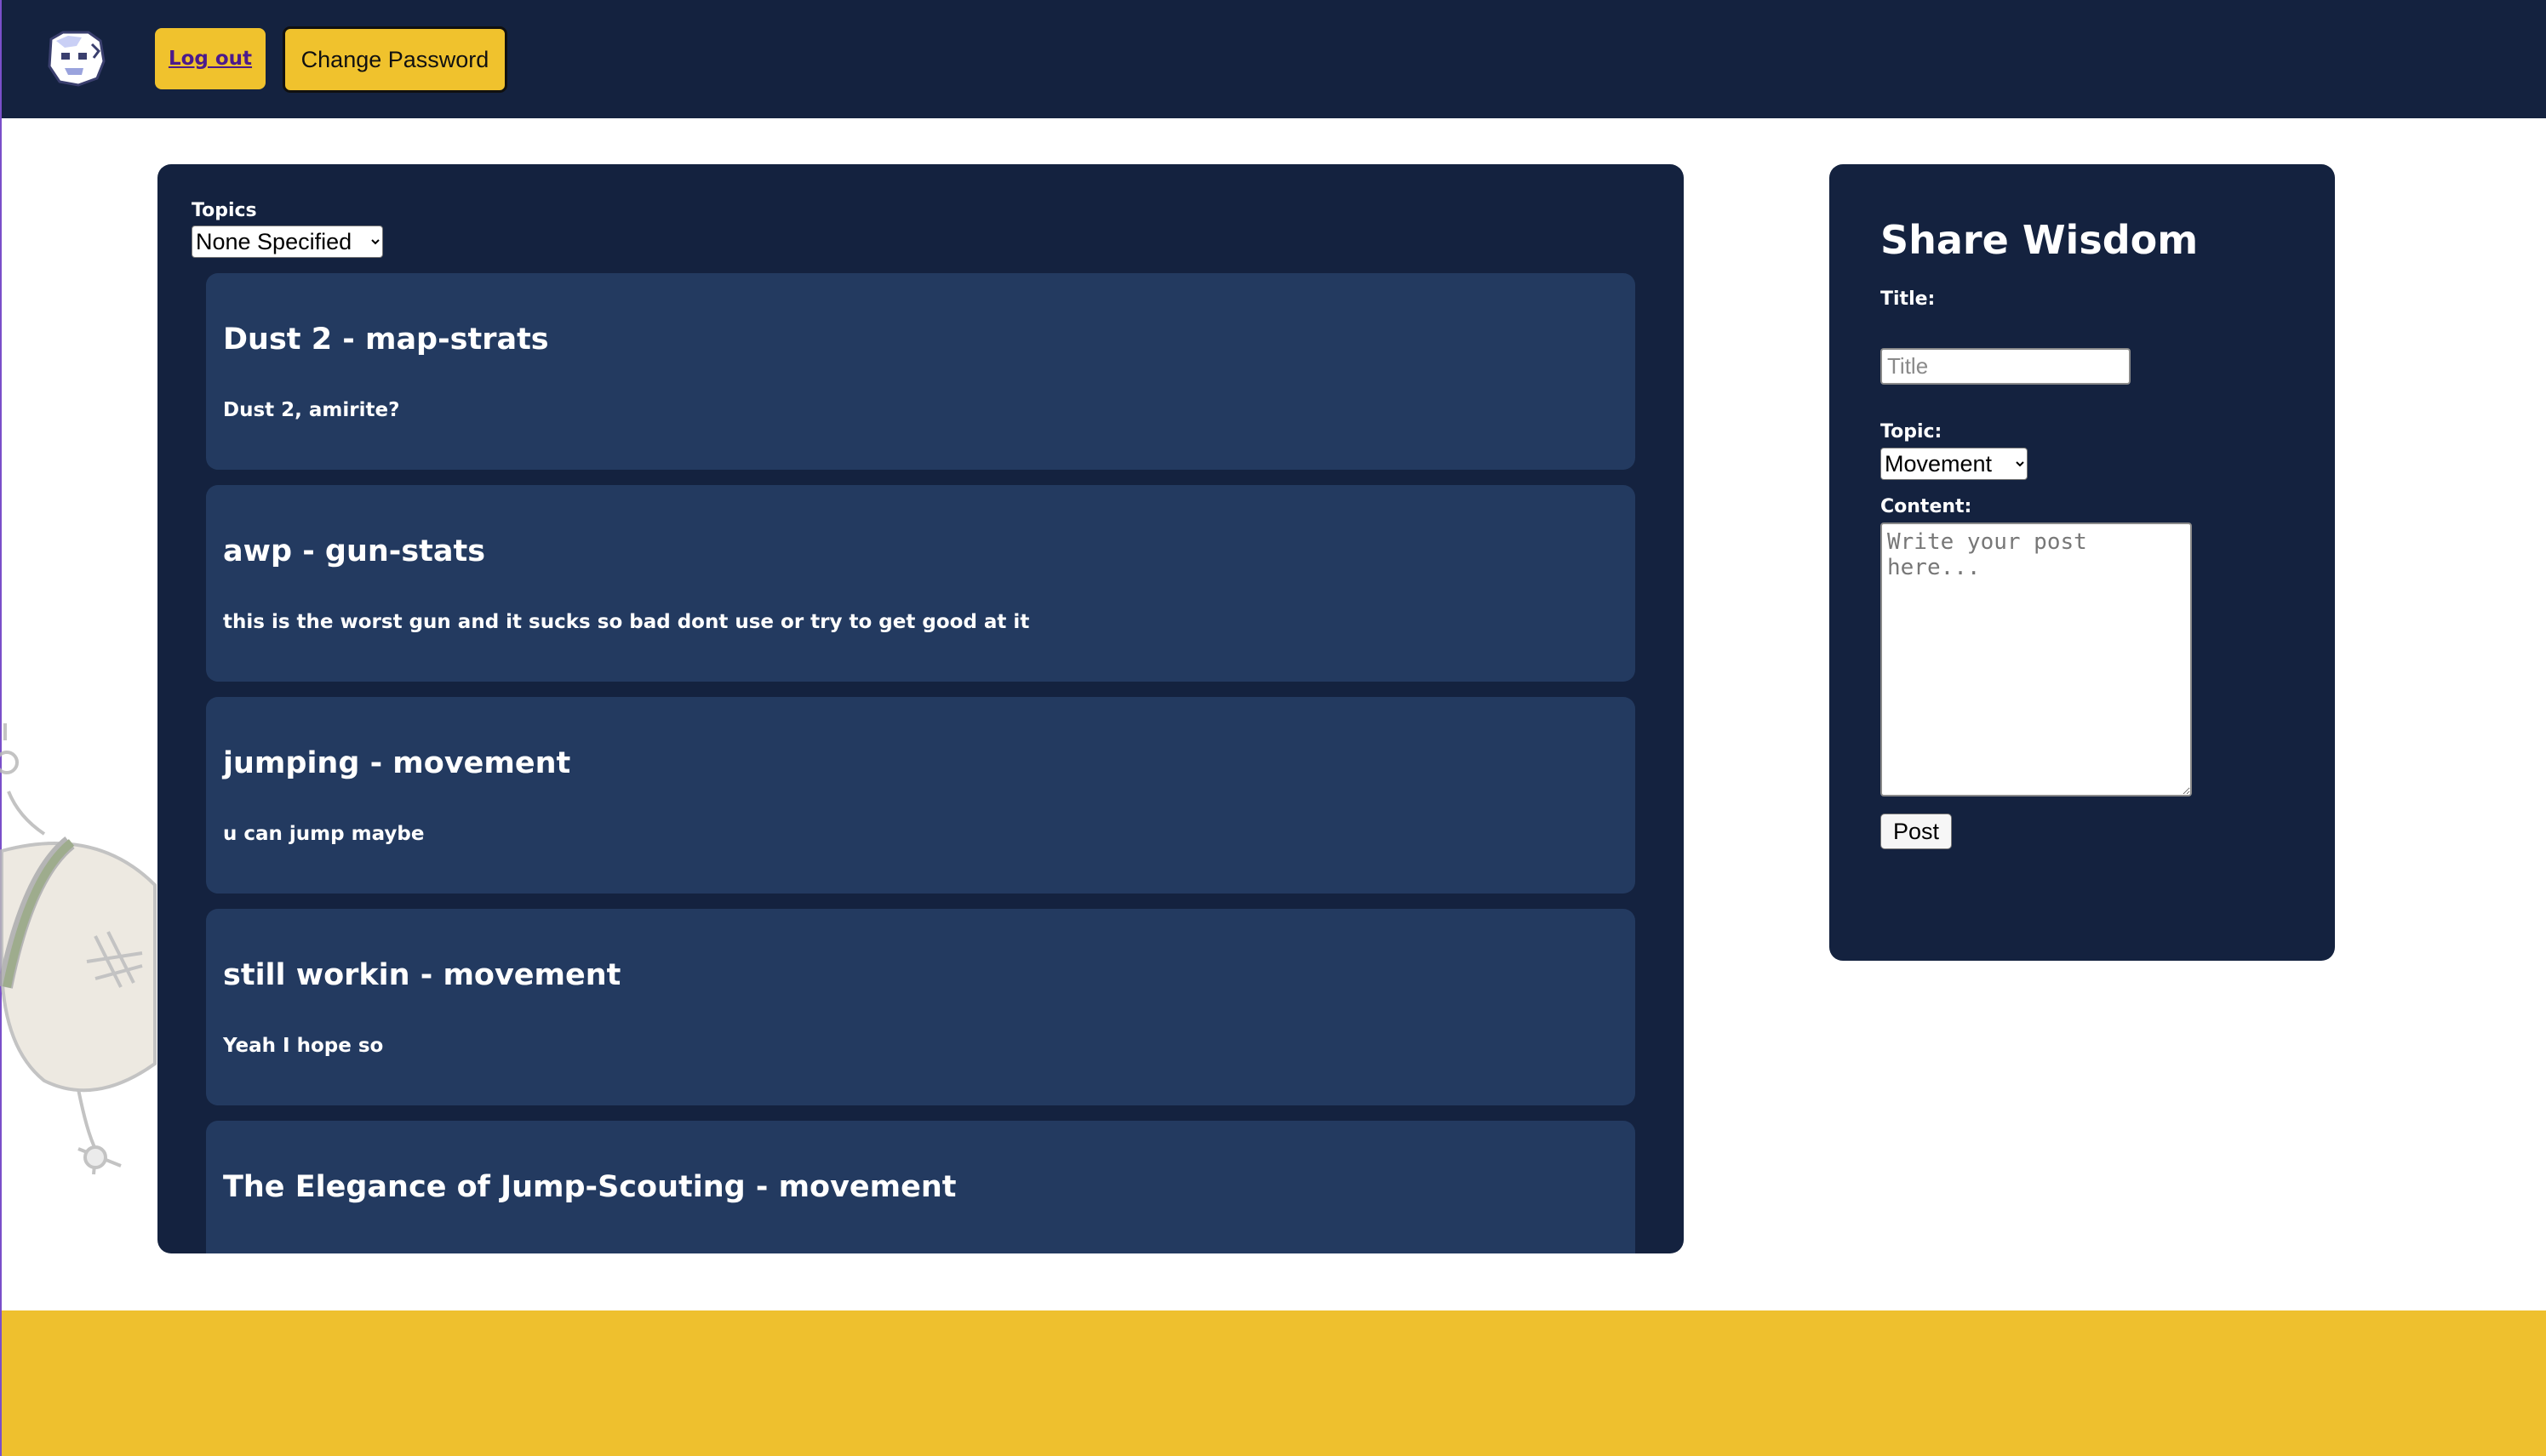  What do you see at coordinates (1954, 464) in the screenshot?
I see `topic-select: Movement` at bounding box center [1954, 464].